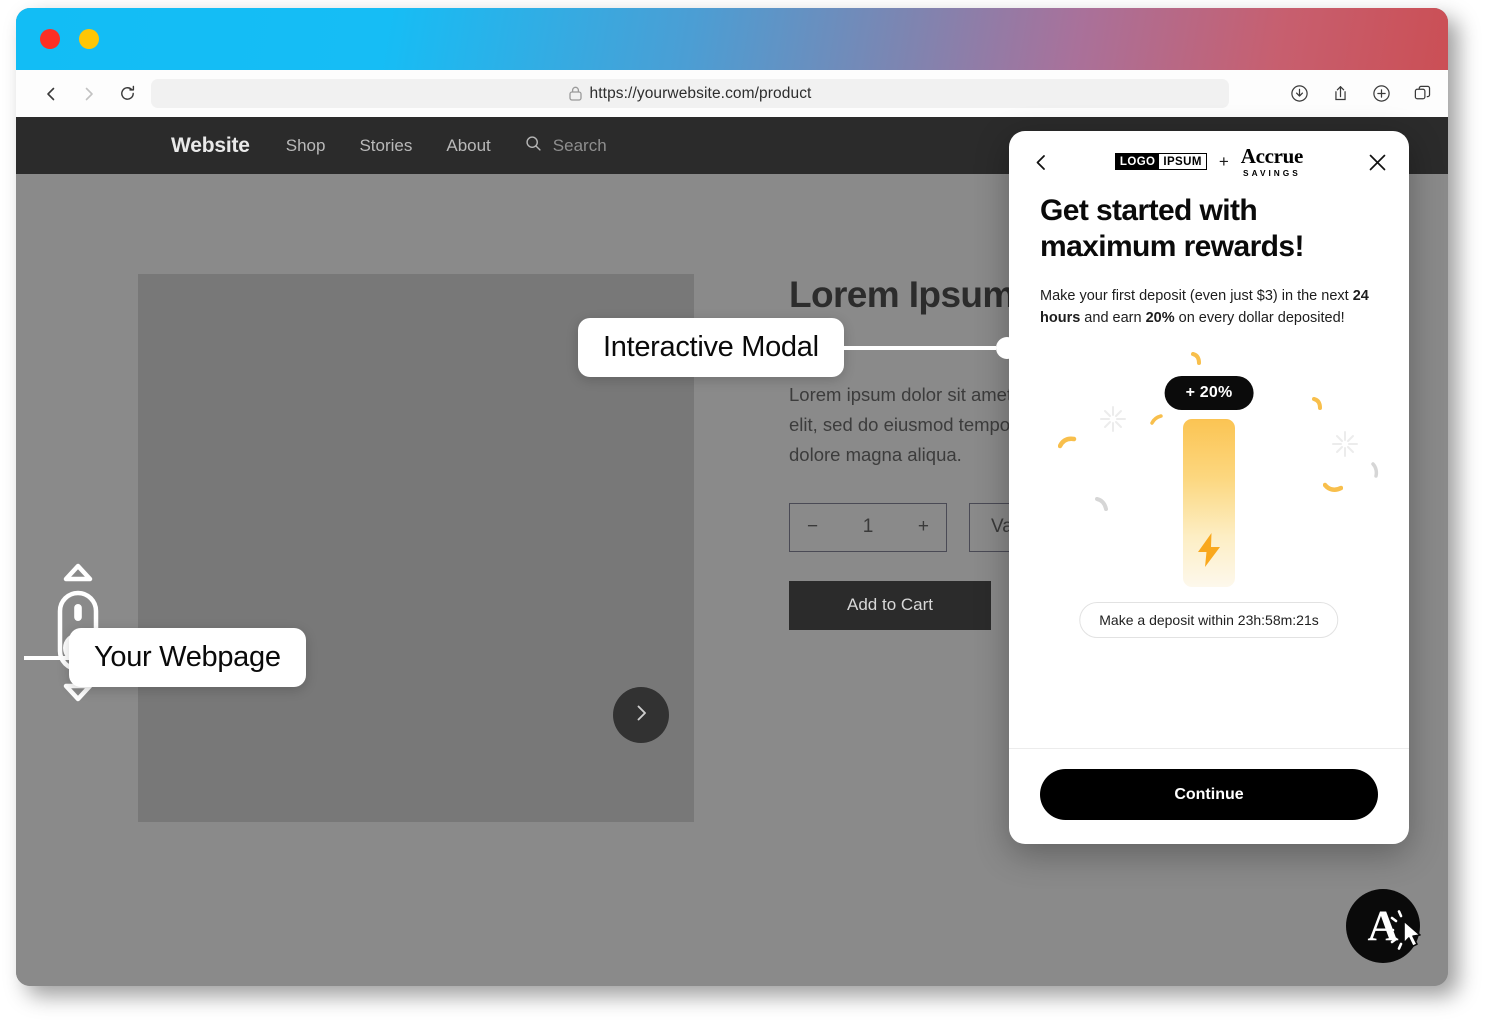  What do you see at coordinates (576, 94) in the screenshot?
I see `lock-icon` at bounding box center [576, 94].